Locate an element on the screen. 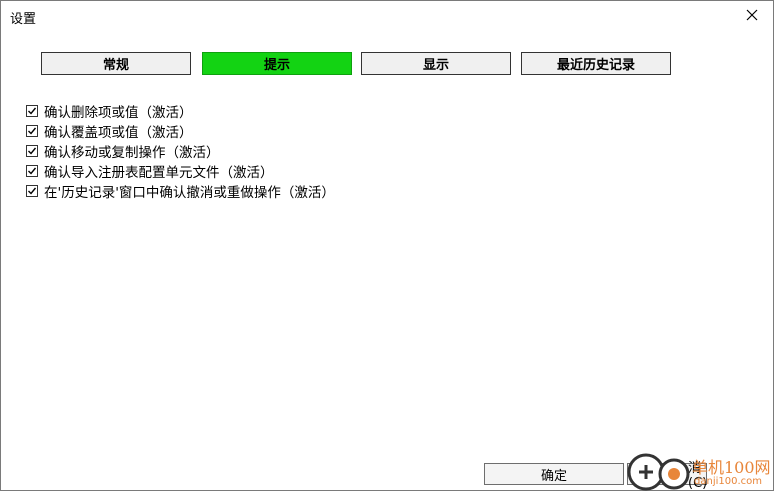  option-confirm-overwrite: 确认覆盖项或值（激活） is located at coordinates (180, 131).